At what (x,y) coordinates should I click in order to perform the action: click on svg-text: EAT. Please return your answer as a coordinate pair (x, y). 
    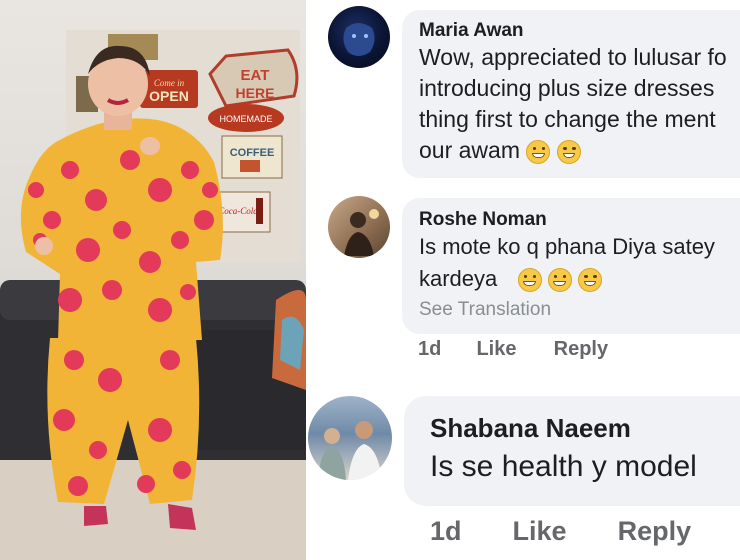
    Looking at the image, I should click on (255, 75).